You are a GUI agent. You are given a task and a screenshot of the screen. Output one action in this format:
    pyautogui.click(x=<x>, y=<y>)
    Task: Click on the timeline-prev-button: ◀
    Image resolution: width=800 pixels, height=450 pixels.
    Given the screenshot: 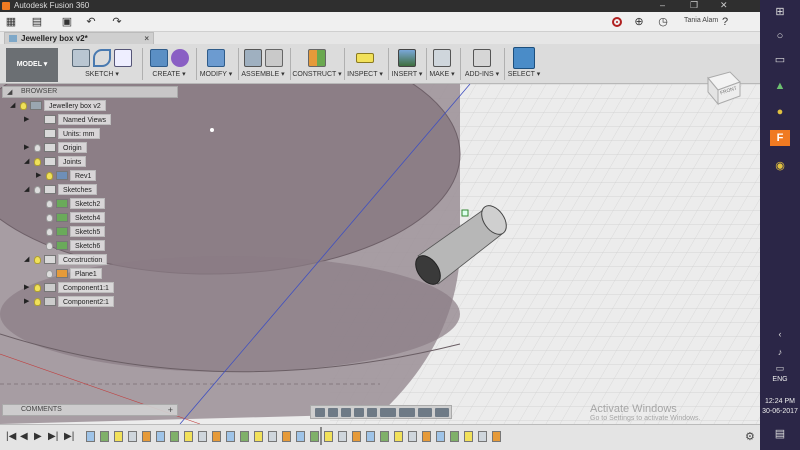 What is the action you would take?
    pyautogui.click(x=24, y=436)
    